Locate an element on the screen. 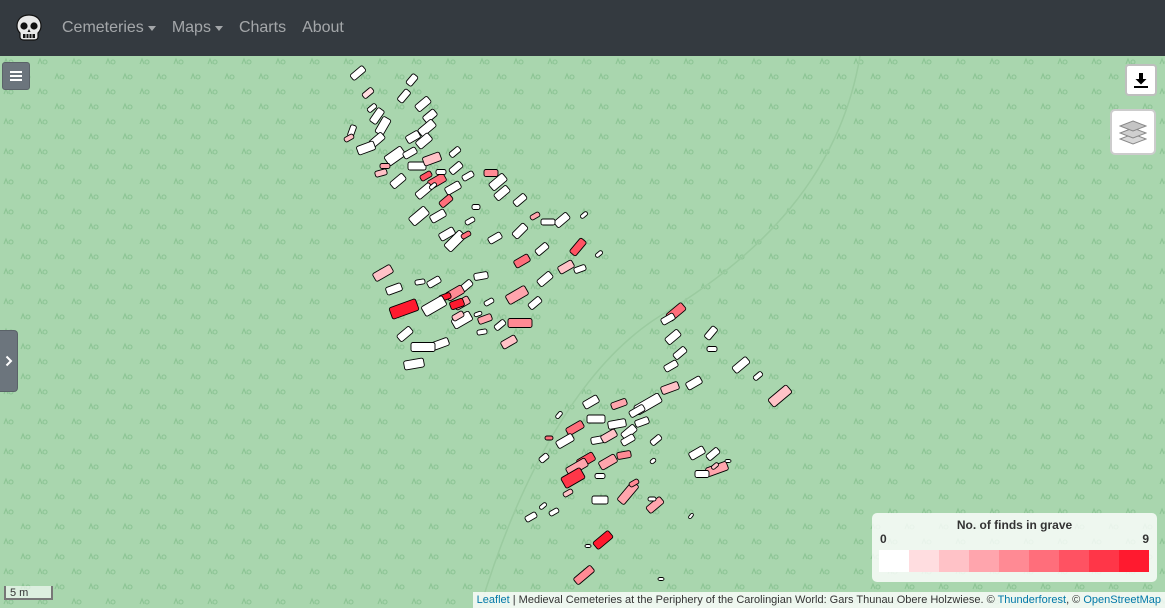 The height and width of the screenshot is (608, 1165). layers-button is located at coordinates (1133, 132).